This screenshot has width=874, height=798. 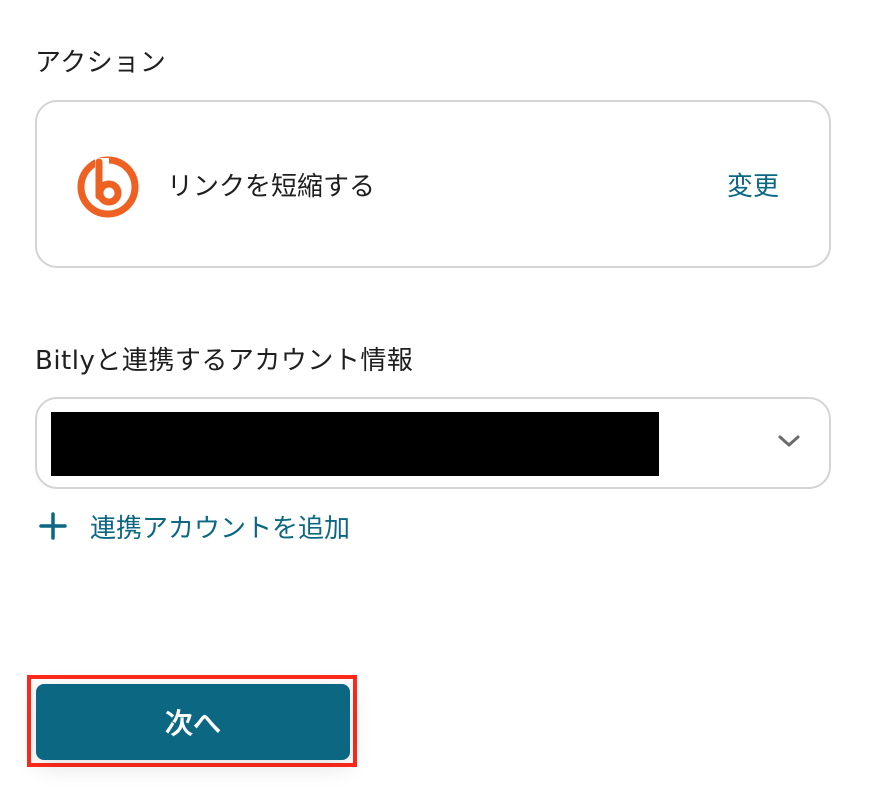 I want to click on add-account-label: 連携アカウントを追加, so click(x=220, y=528).